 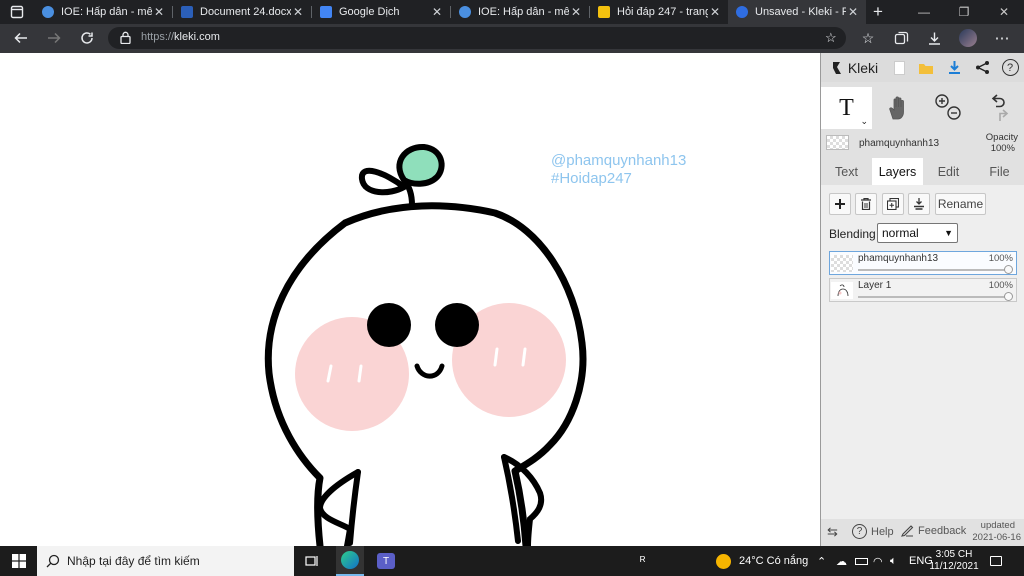 I want to click on hand-icon, so click(x=896, y=108).